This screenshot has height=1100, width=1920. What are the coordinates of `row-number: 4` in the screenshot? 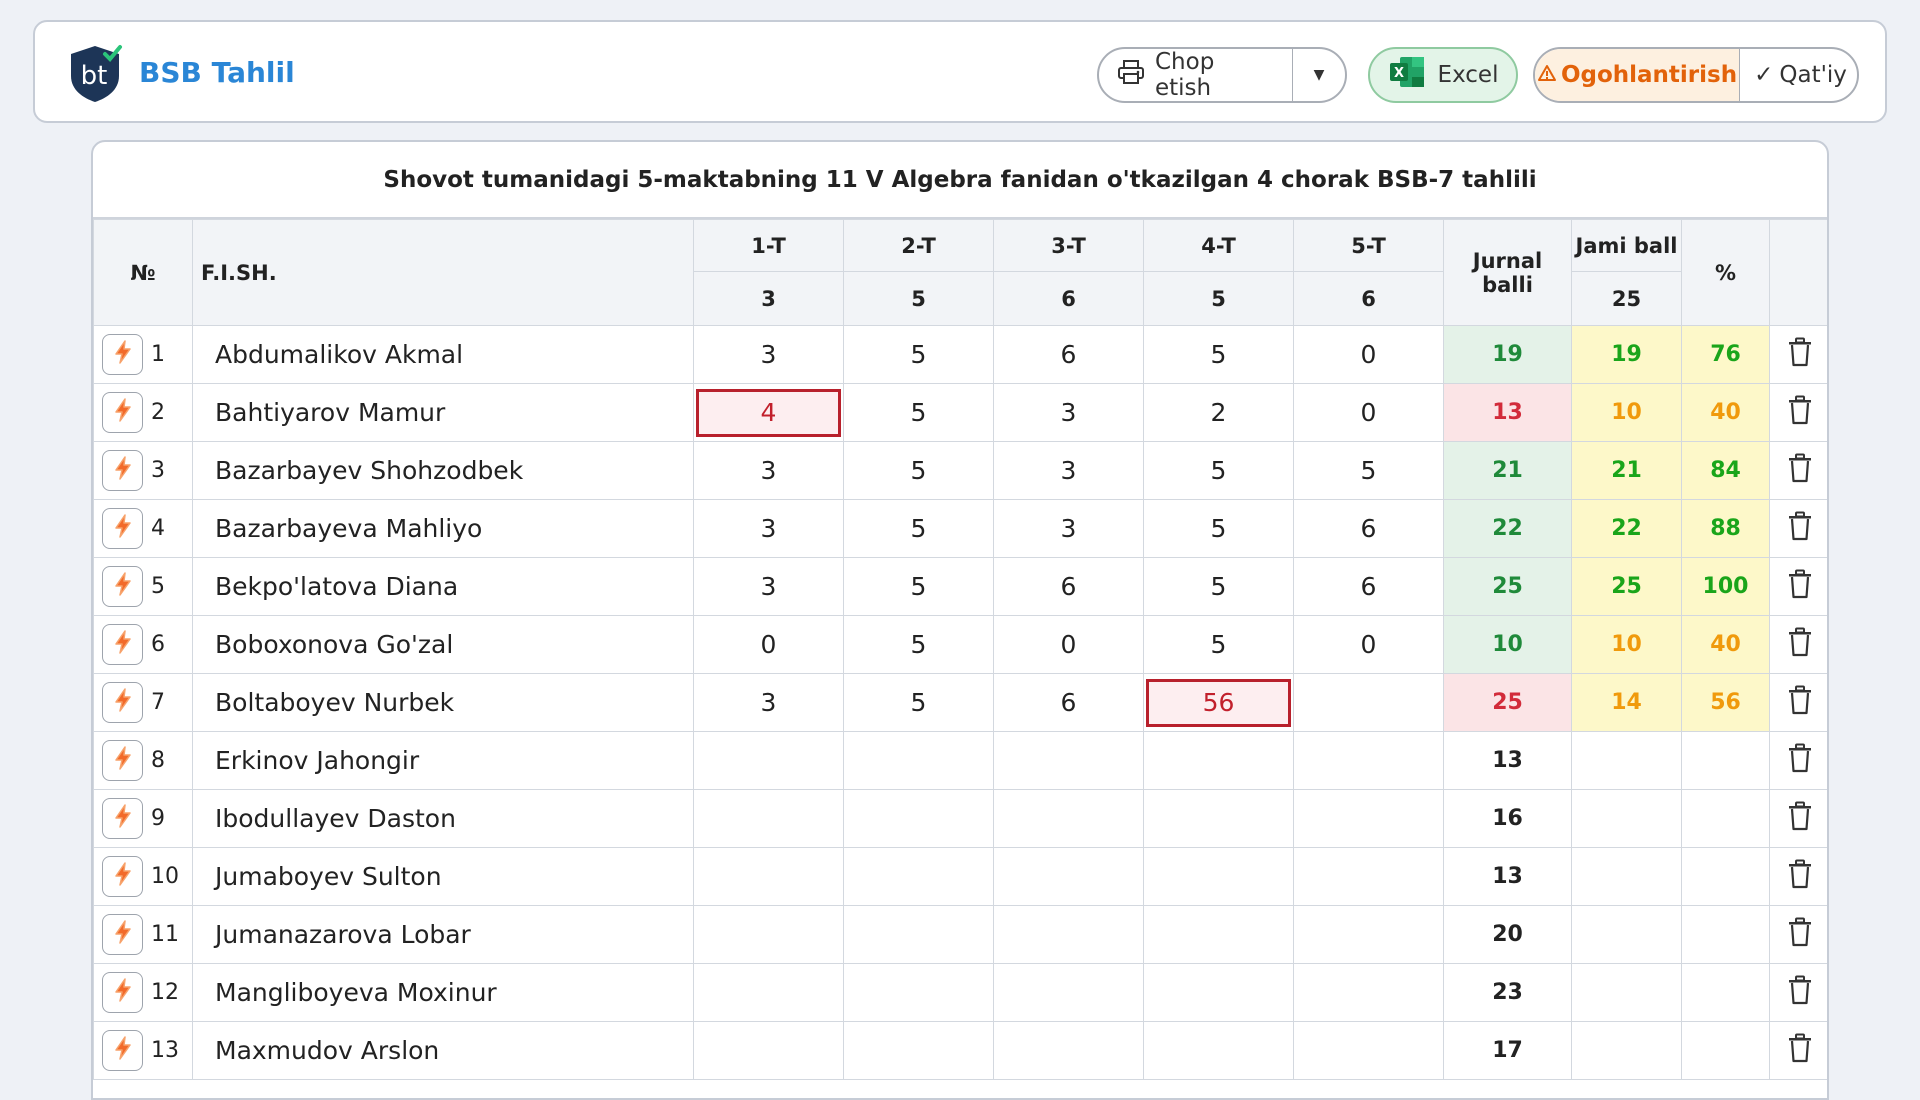 It's located at (158, 528).